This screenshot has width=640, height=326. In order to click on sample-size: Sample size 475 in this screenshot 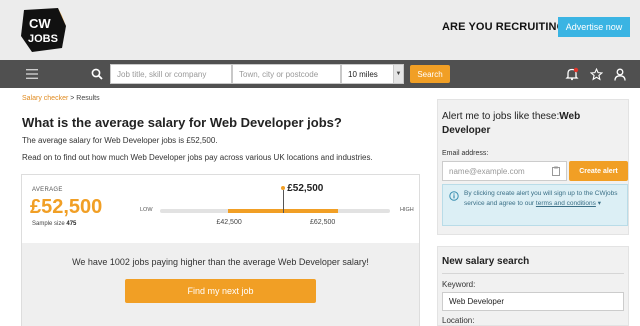, I will do `click(54, 224)`.